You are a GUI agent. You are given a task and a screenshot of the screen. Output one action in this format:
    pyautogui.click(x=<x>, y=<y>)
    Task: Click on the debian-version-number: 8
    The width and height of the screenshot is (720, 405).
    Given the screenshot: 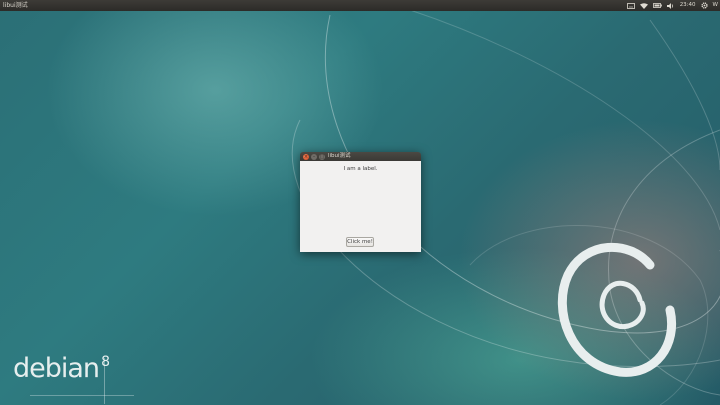 What is the action you would take?
    pyautogui.click(x=105, y=362)
    